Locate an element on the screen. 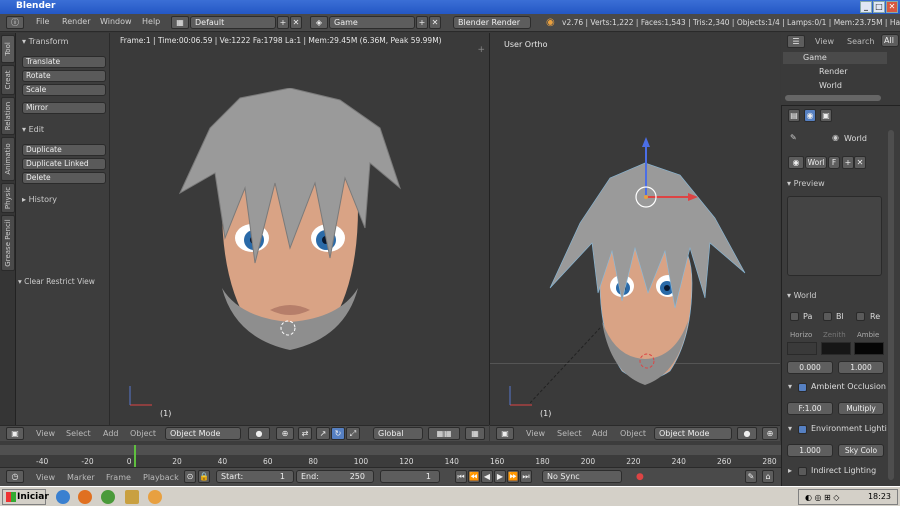 This screenshot has height=506, width=900. jump-start-icon: ⏮ is located at coordinates (461, 476).